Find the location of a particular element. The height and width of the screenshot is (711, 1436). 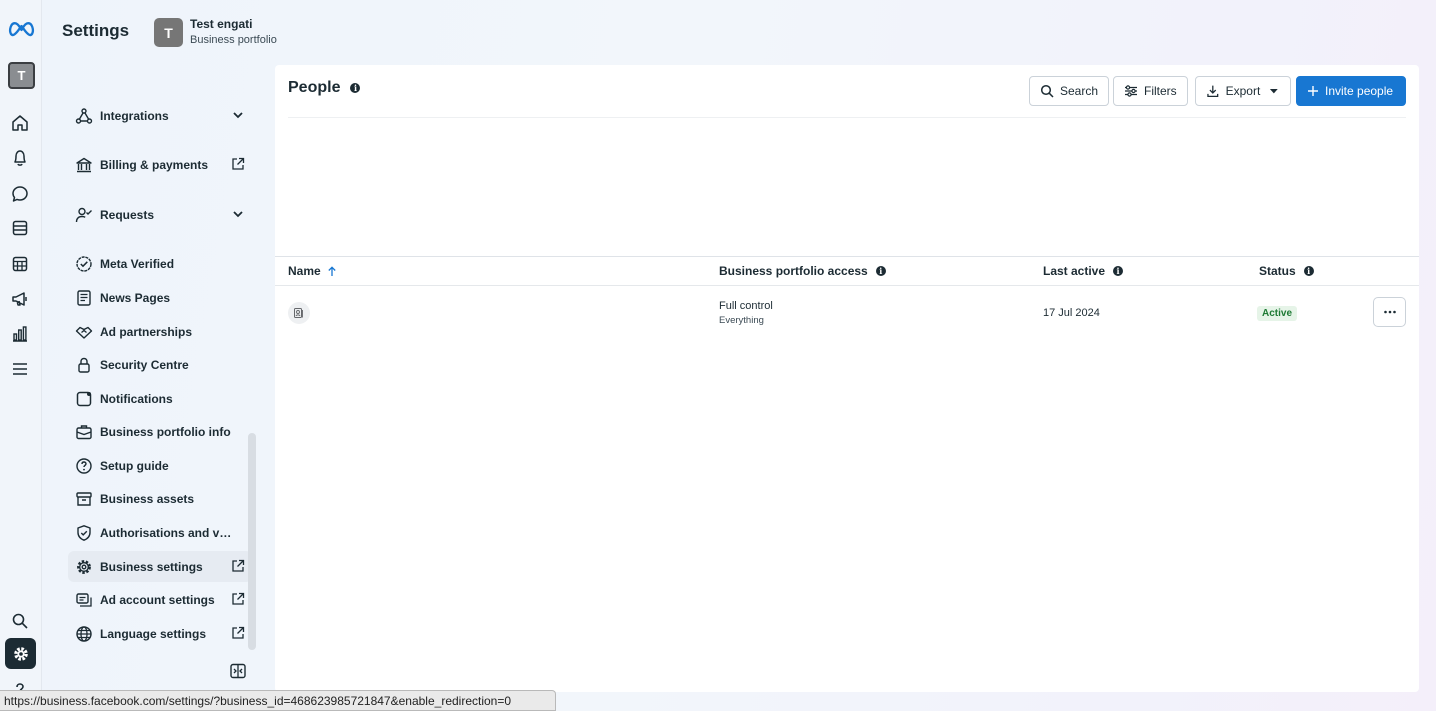

sidebar-item-notifications: Notifications is located at coordinates (160, 398).